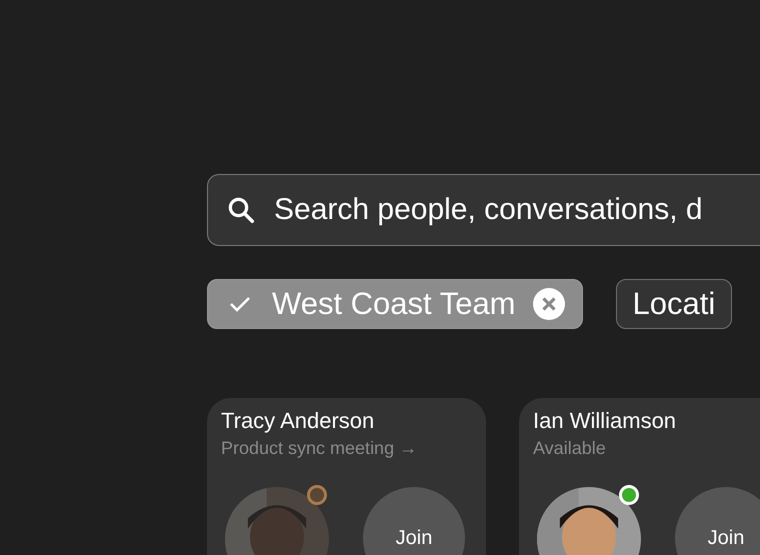 Image resolution: width=760 pixels, height=555 pixels. I want to click on search-icon, so click(241, 210).